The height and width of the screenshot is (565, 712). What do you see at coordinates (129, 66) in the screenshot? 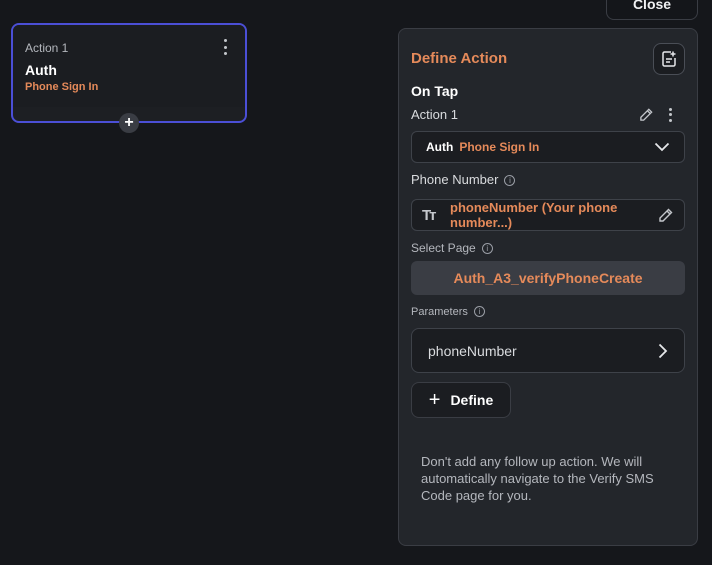
I see `action-node-body: Action 1 Auth Phone Sign In` at bounding box center [129, 66].